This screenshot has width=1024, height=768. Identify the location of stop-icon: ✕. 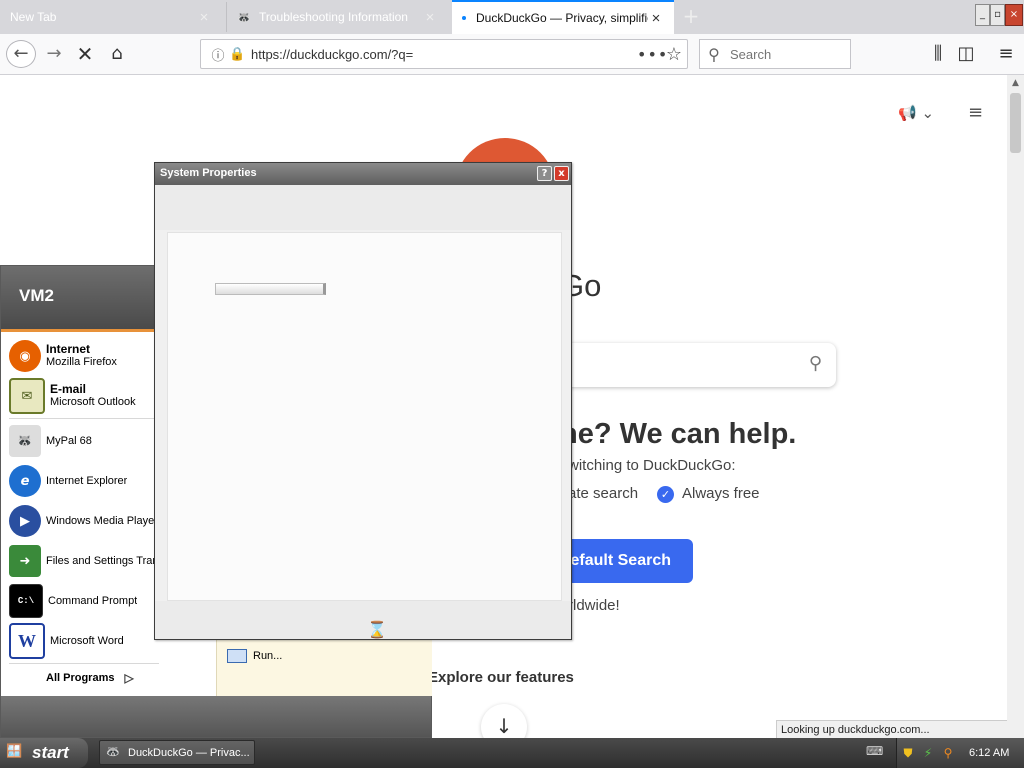
(85, 54).